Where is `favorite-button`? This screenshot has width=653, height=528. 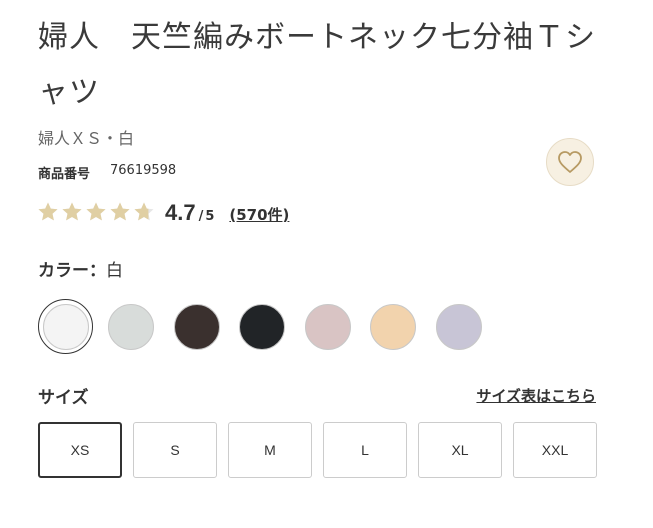
favorite-button is located at coordinates (570, 162).